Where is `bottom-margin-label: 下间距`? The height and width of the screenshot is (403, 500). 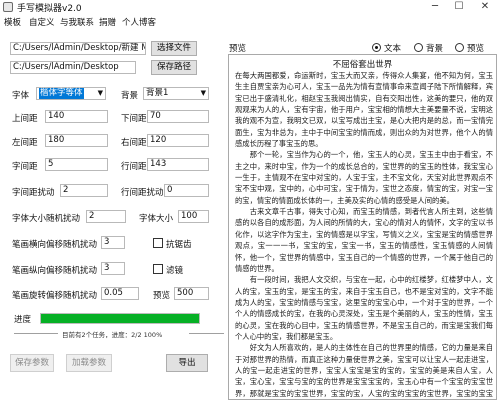 bottom-margin-label: 下间距 is located at coordinates (134, 119).